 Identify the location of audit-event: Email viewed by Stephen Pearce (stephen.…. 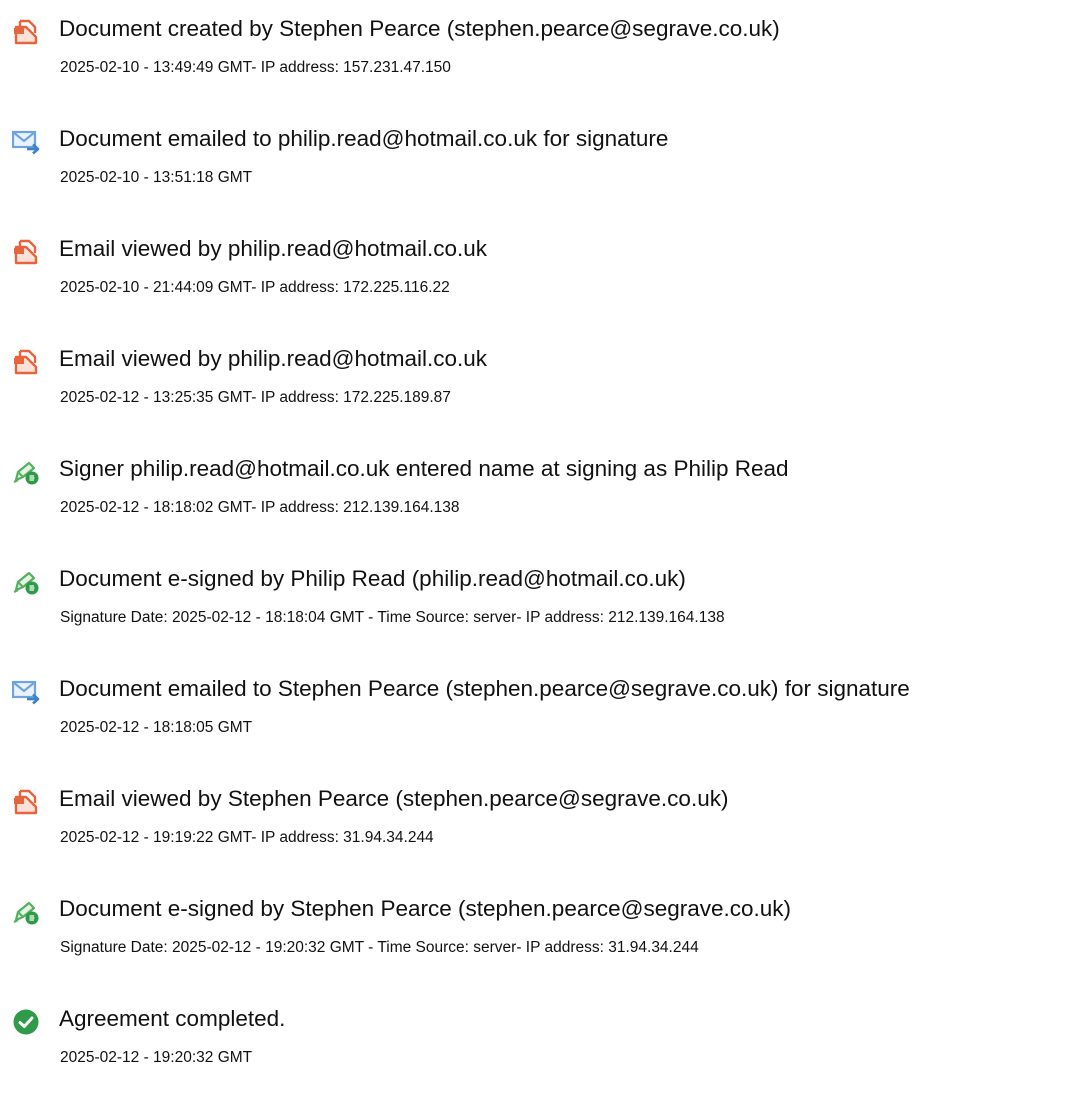
(534, 810).